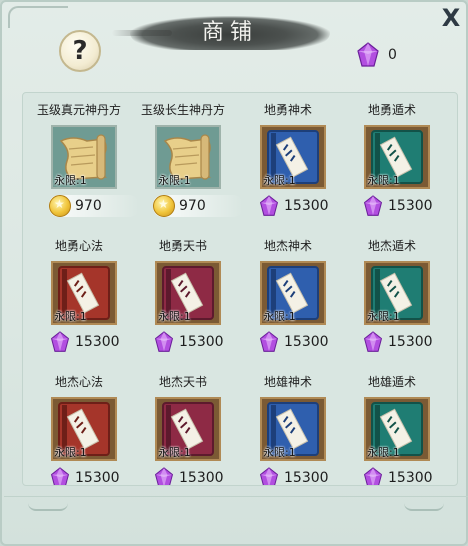  I want to click on shop-item: 玉级真元神丹方 永限:1 970, so click(83, 157).